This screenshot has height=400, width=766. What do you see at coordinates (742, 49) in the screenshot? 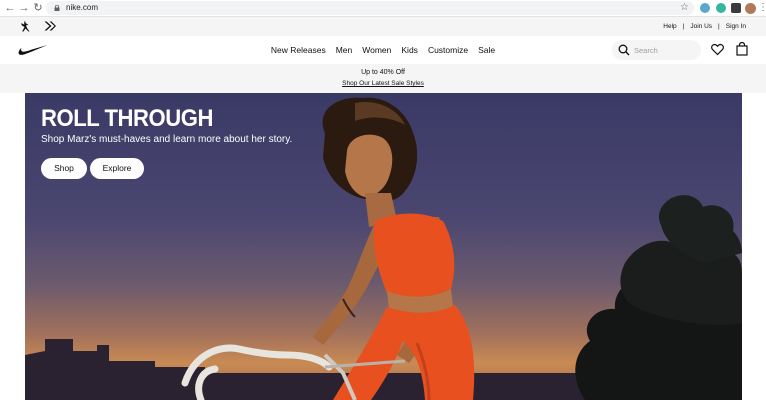
I see `shopping-bag-icon` at bounding box center [742, 49].